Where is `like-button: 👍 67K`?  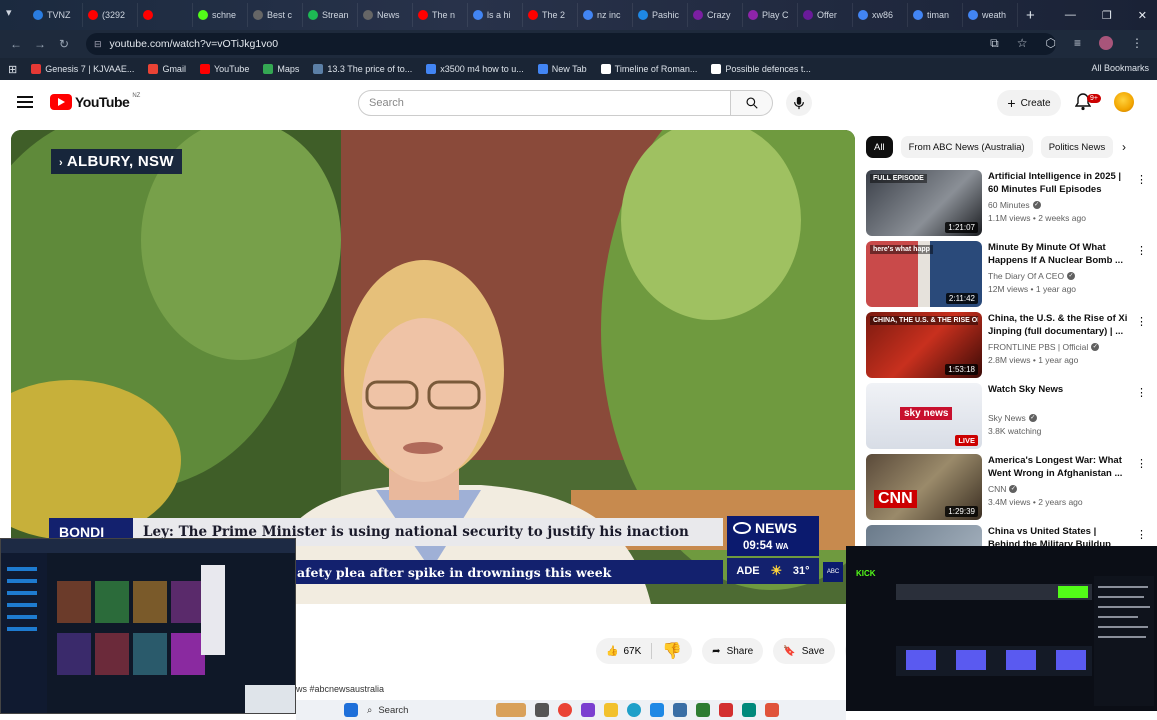 like-button: 👍 67K is located at coordinates (624, 651).